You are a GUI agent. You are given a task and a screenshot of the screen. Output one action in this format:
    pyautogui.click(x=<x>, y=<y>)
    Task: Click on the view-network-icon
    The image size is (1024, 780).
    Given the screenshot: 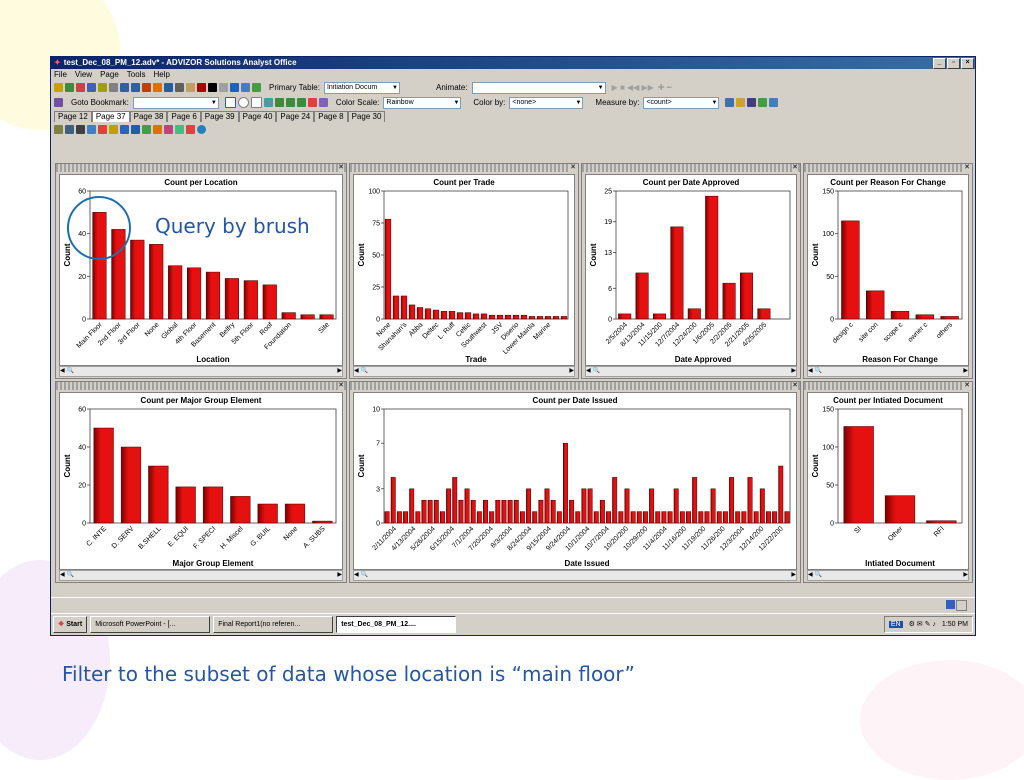 What is the action you would take?
    pyautogui.click(x=146, y=129)
    